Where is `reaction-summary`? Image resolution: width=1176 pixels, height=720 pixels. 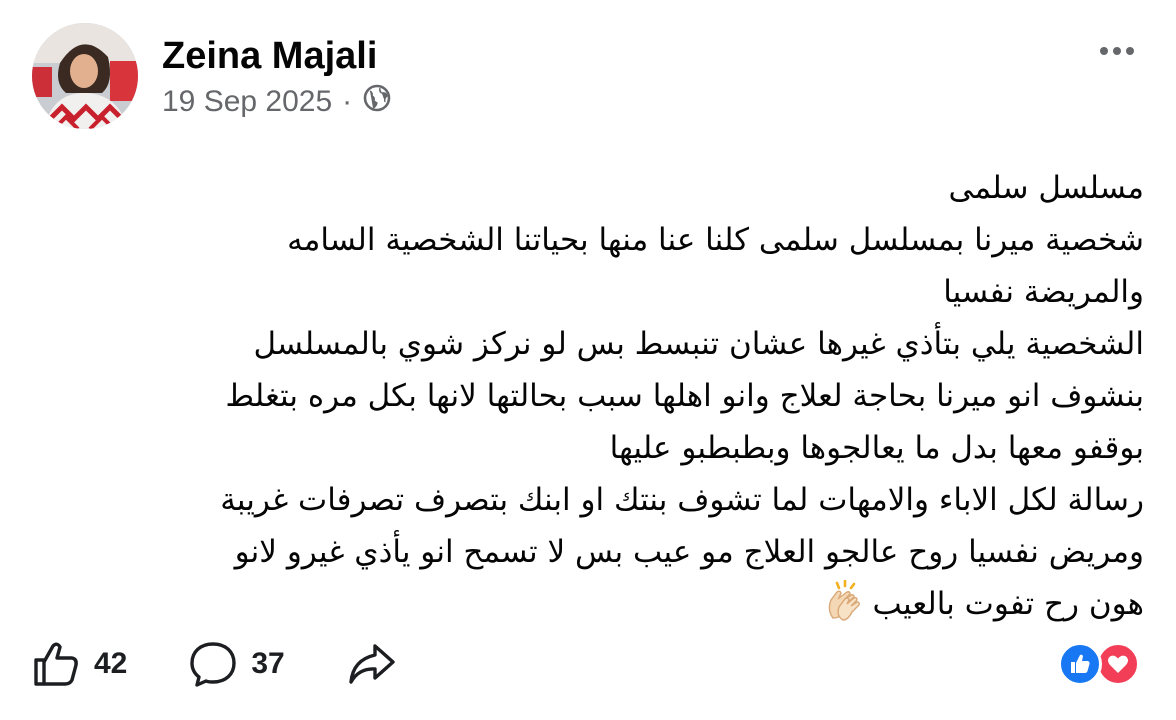 reaction-summary is located at coordinates (1103, 665).